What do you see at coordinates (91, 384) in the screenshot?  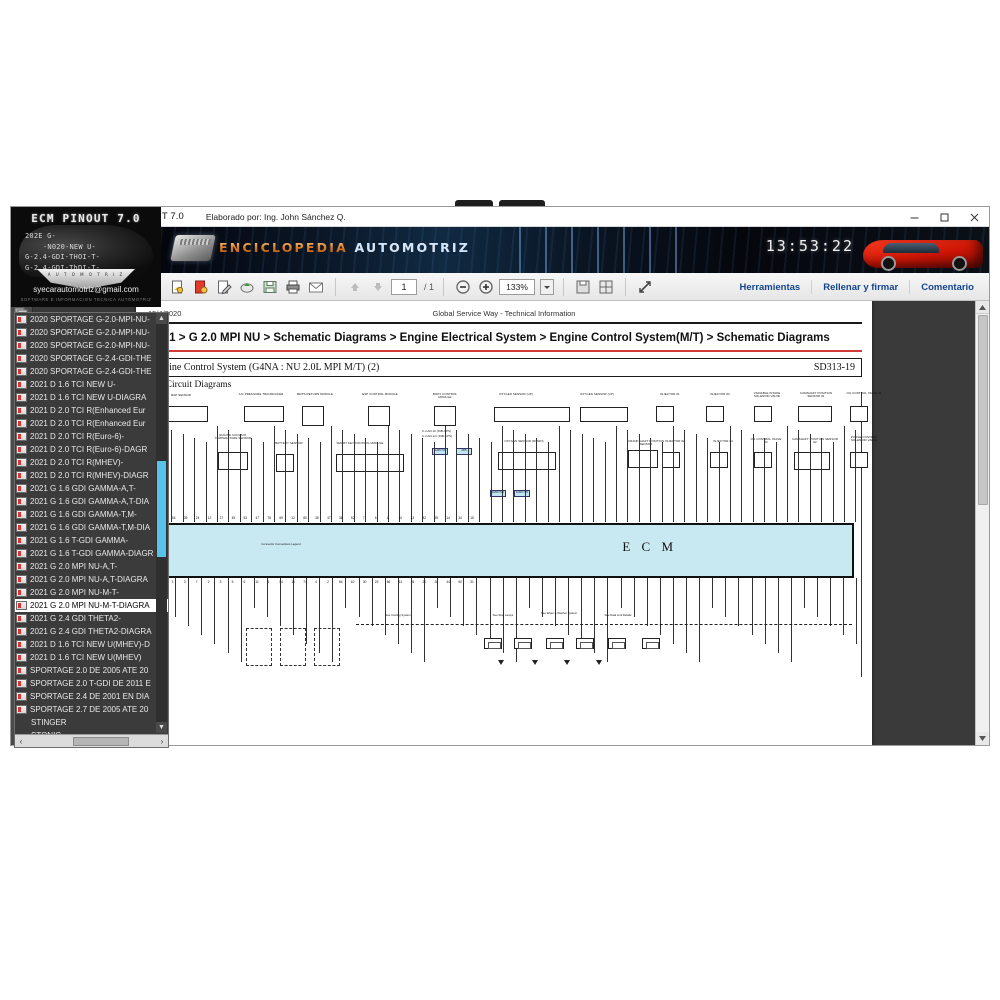 I see `tree-item: 2021 D 1.6 TCI NEW U-` at bounding box center [91, 384].